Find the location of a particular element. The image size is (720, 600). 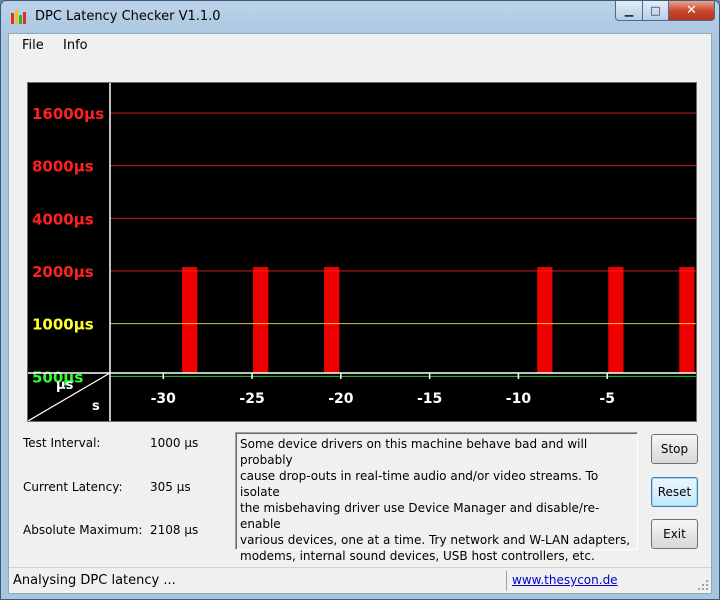

y-tick-label: 16000µs is located at coordinates (68, 114).